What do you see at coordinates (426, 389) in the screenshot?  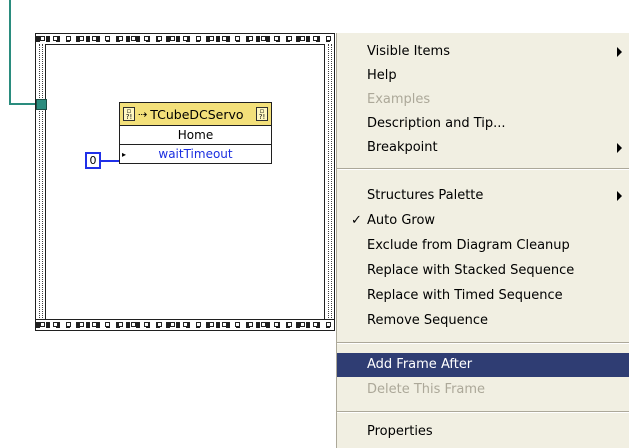 I see `menu-item-delete-this-frame: Delete This Frame` at bounding box center [426, 389].